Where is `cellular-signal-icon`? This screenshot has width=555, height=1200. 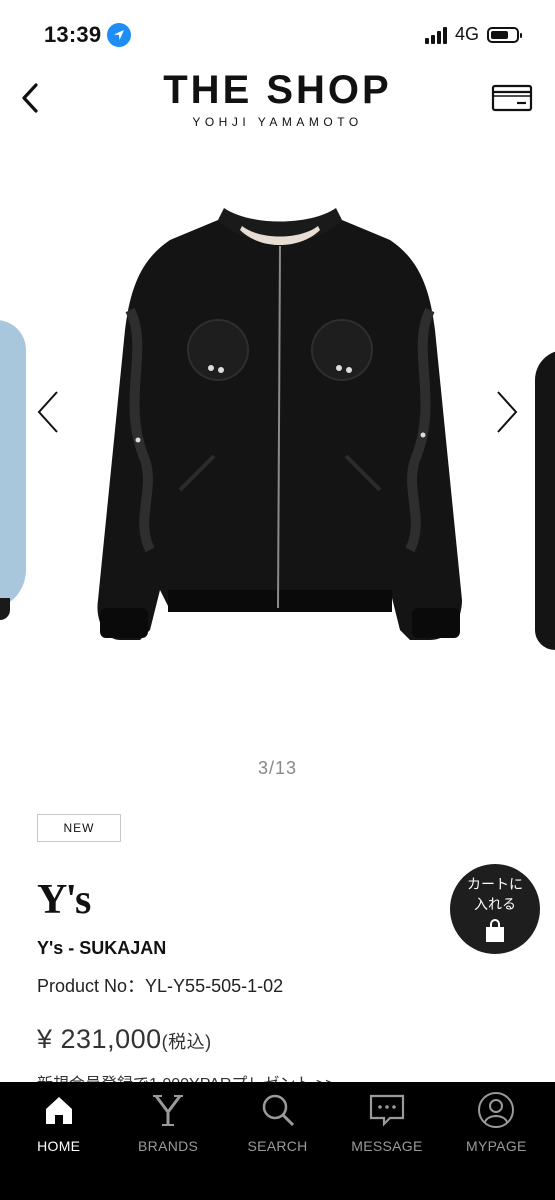 cellular-signal-icon is located at coordinates (435, 35).